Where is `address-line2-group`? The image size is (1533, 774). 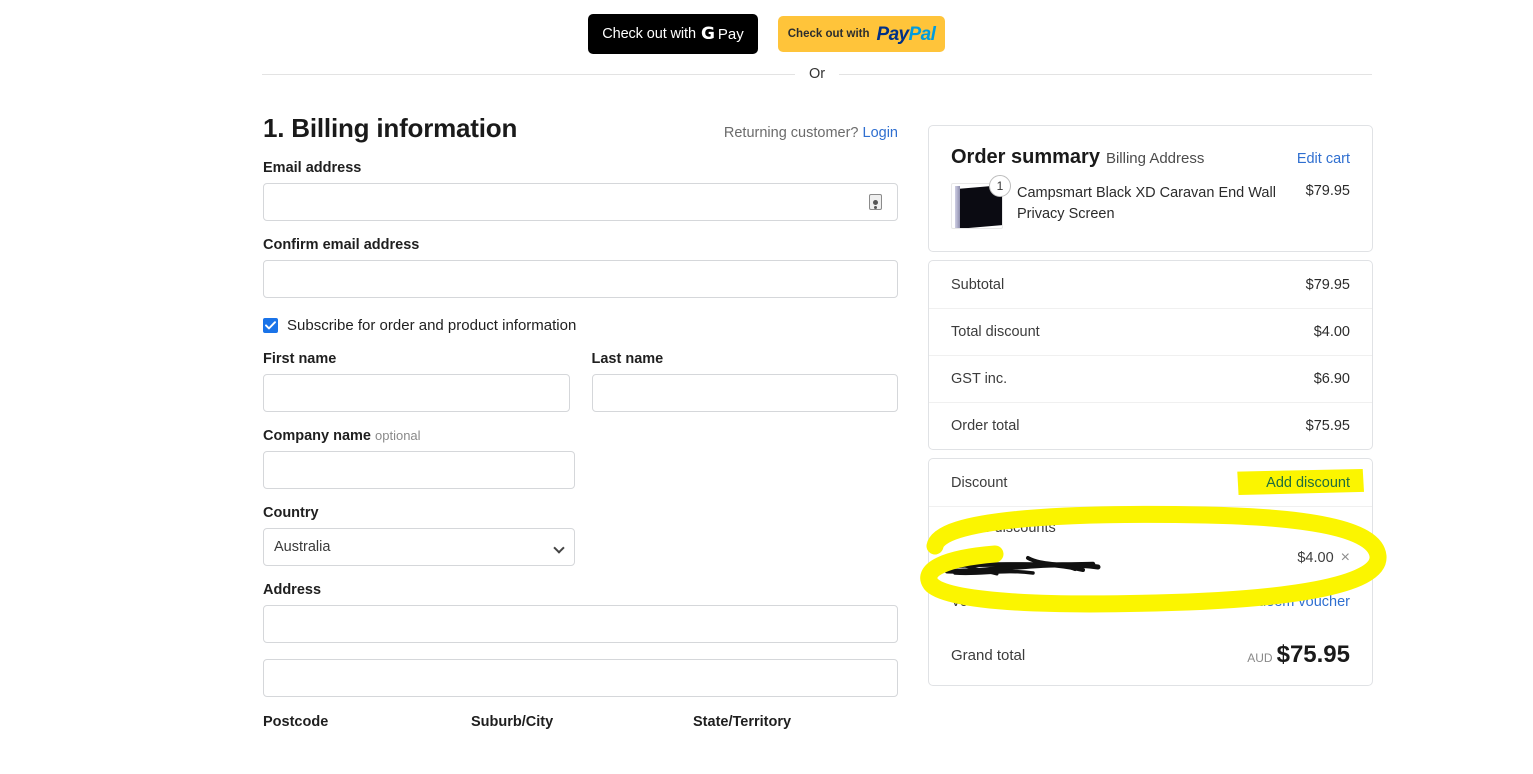
address-line2-group is located at coordinates (580, 678).